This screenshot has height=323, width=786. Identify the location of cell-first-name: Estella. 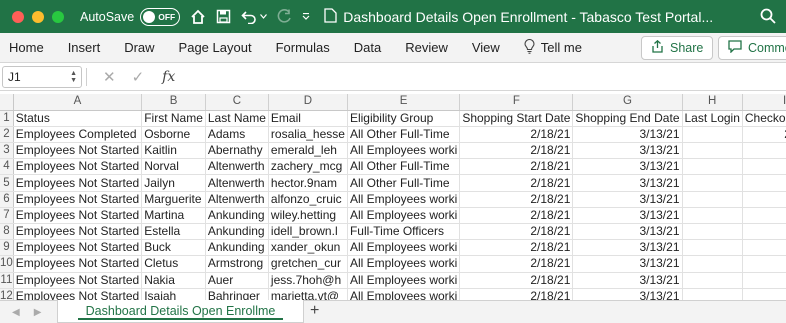
(173, 232).